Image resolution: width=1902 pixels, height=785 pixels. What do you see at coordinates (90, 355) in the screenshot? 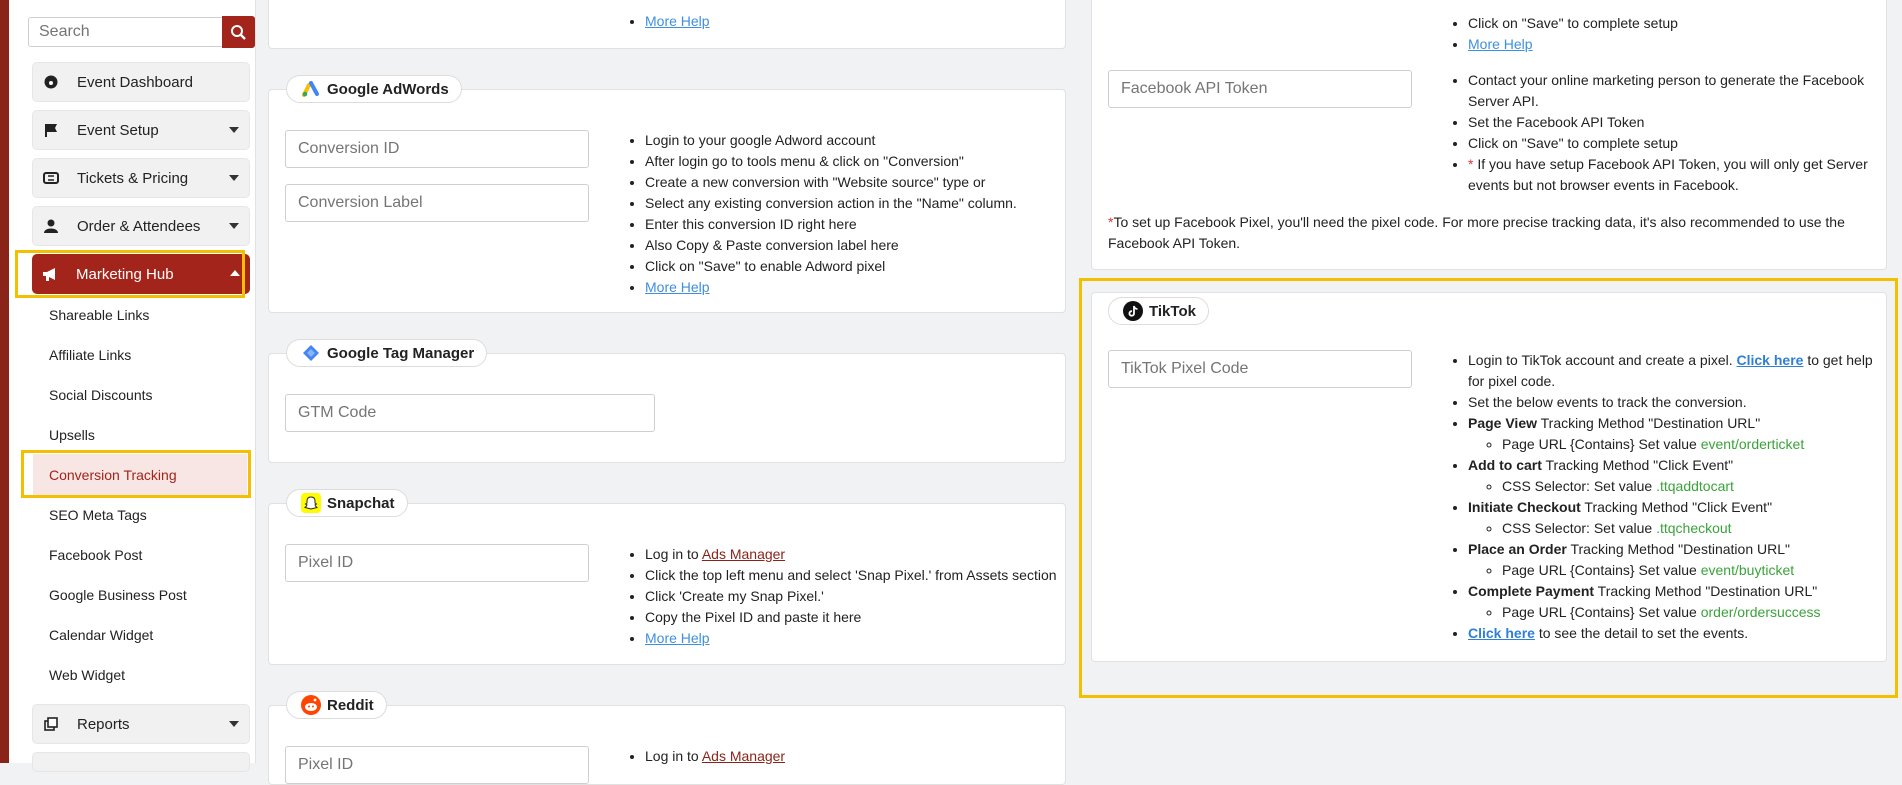
I see `sub-affiliate-links: Affiliate Links` at bounding box center [90, 355].